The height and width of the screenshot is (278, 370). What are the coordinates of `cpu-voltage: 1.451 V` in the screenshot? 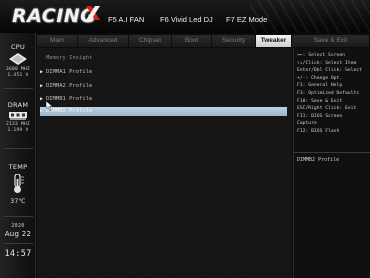 It's located at (18, 75).